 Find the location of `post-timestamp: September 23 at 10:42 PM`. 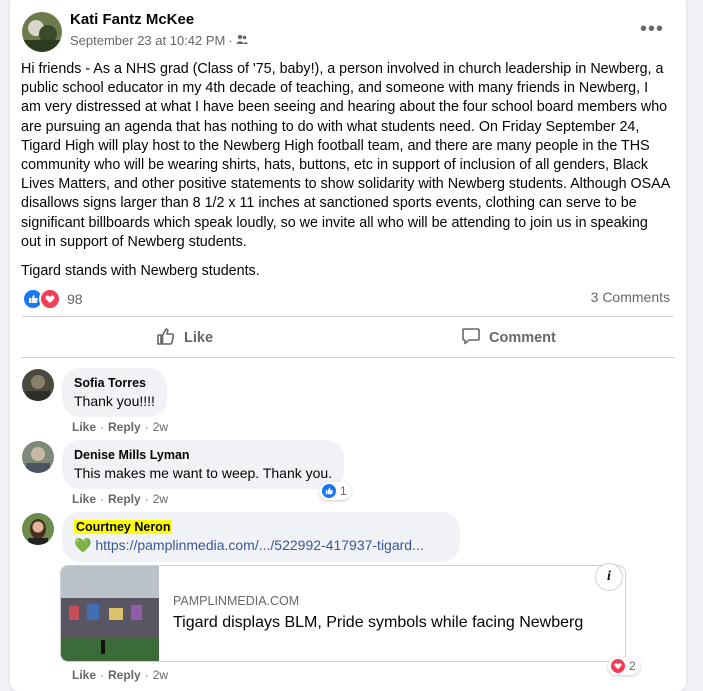

post-timestamp: September 23 at 10:42 PM is located at coordinates (147, 40).